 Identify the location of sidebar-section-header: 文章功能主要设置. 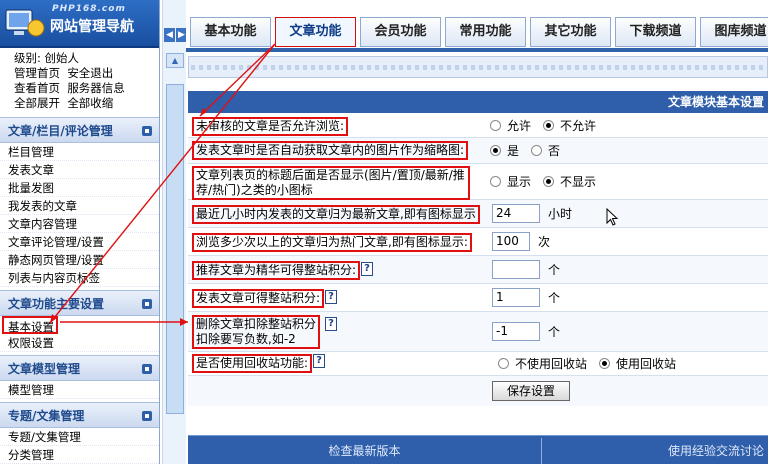
(79, 303).